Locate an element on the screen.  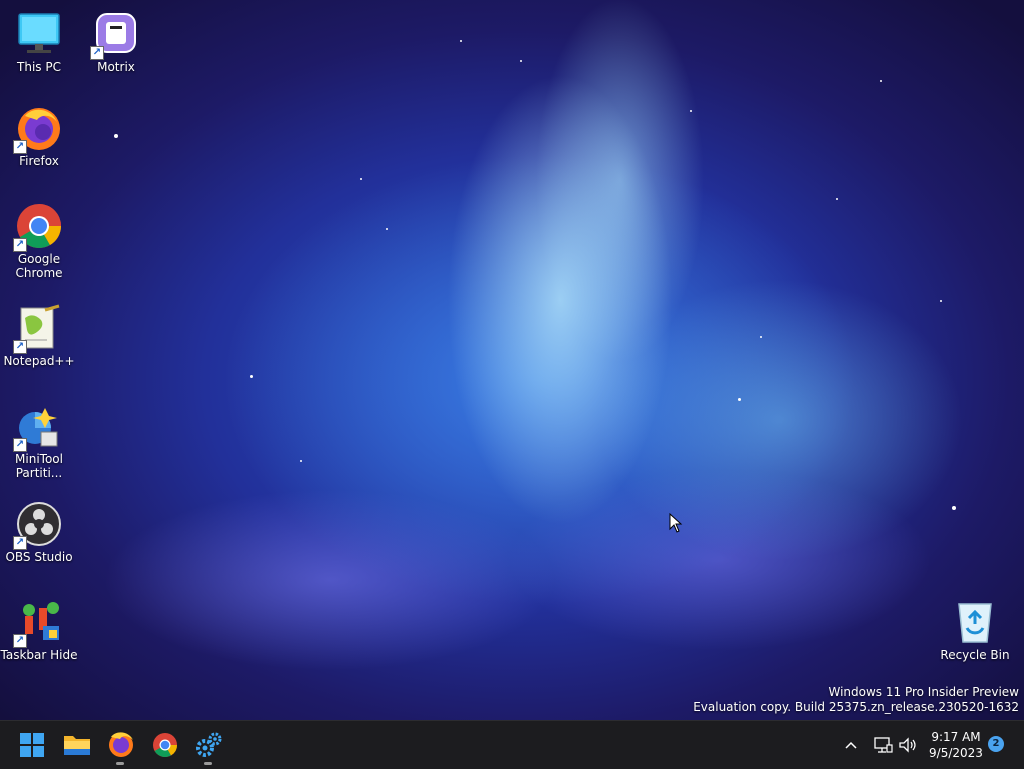
taskbar: 9:17 AM 9/5/2023 is located at coordinates (512, 744).